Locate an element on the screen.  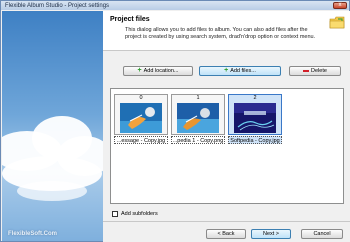
thumbnail-frame: 1 is located at coordinates (198, 114).